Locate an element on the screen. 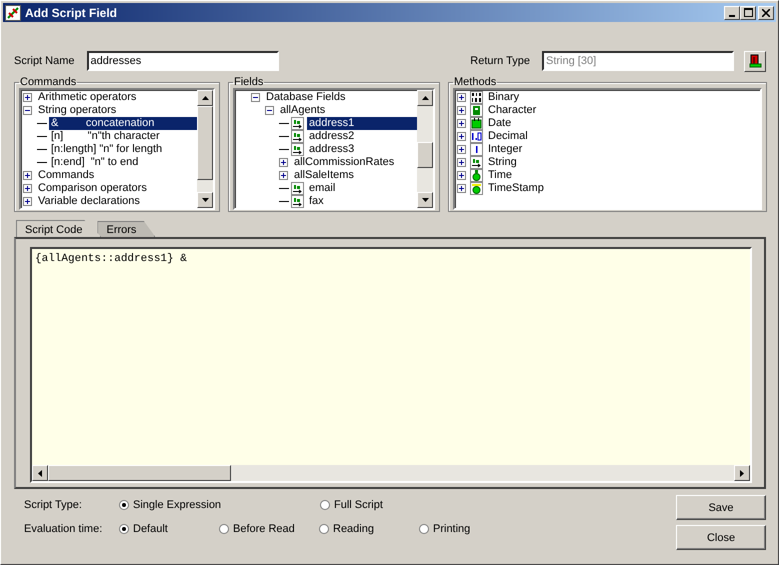  window-title: Add Script Field is located at coordinates (71, 13).